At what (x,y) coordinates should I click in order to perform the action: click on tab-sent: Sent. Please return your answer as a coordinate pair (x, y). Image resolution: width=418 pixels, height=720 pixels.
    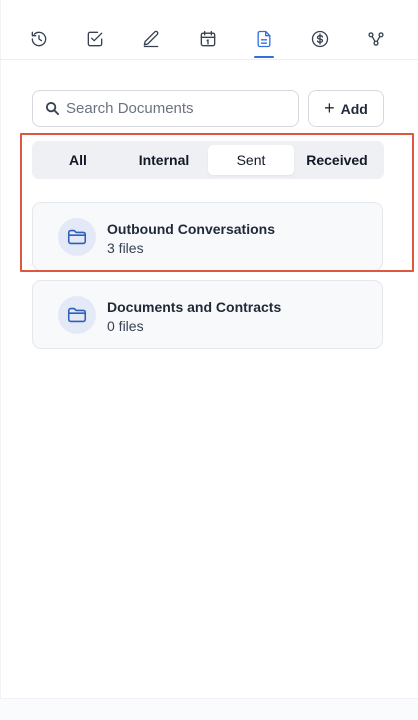
    Looking at the image, I should click on (251, 160).